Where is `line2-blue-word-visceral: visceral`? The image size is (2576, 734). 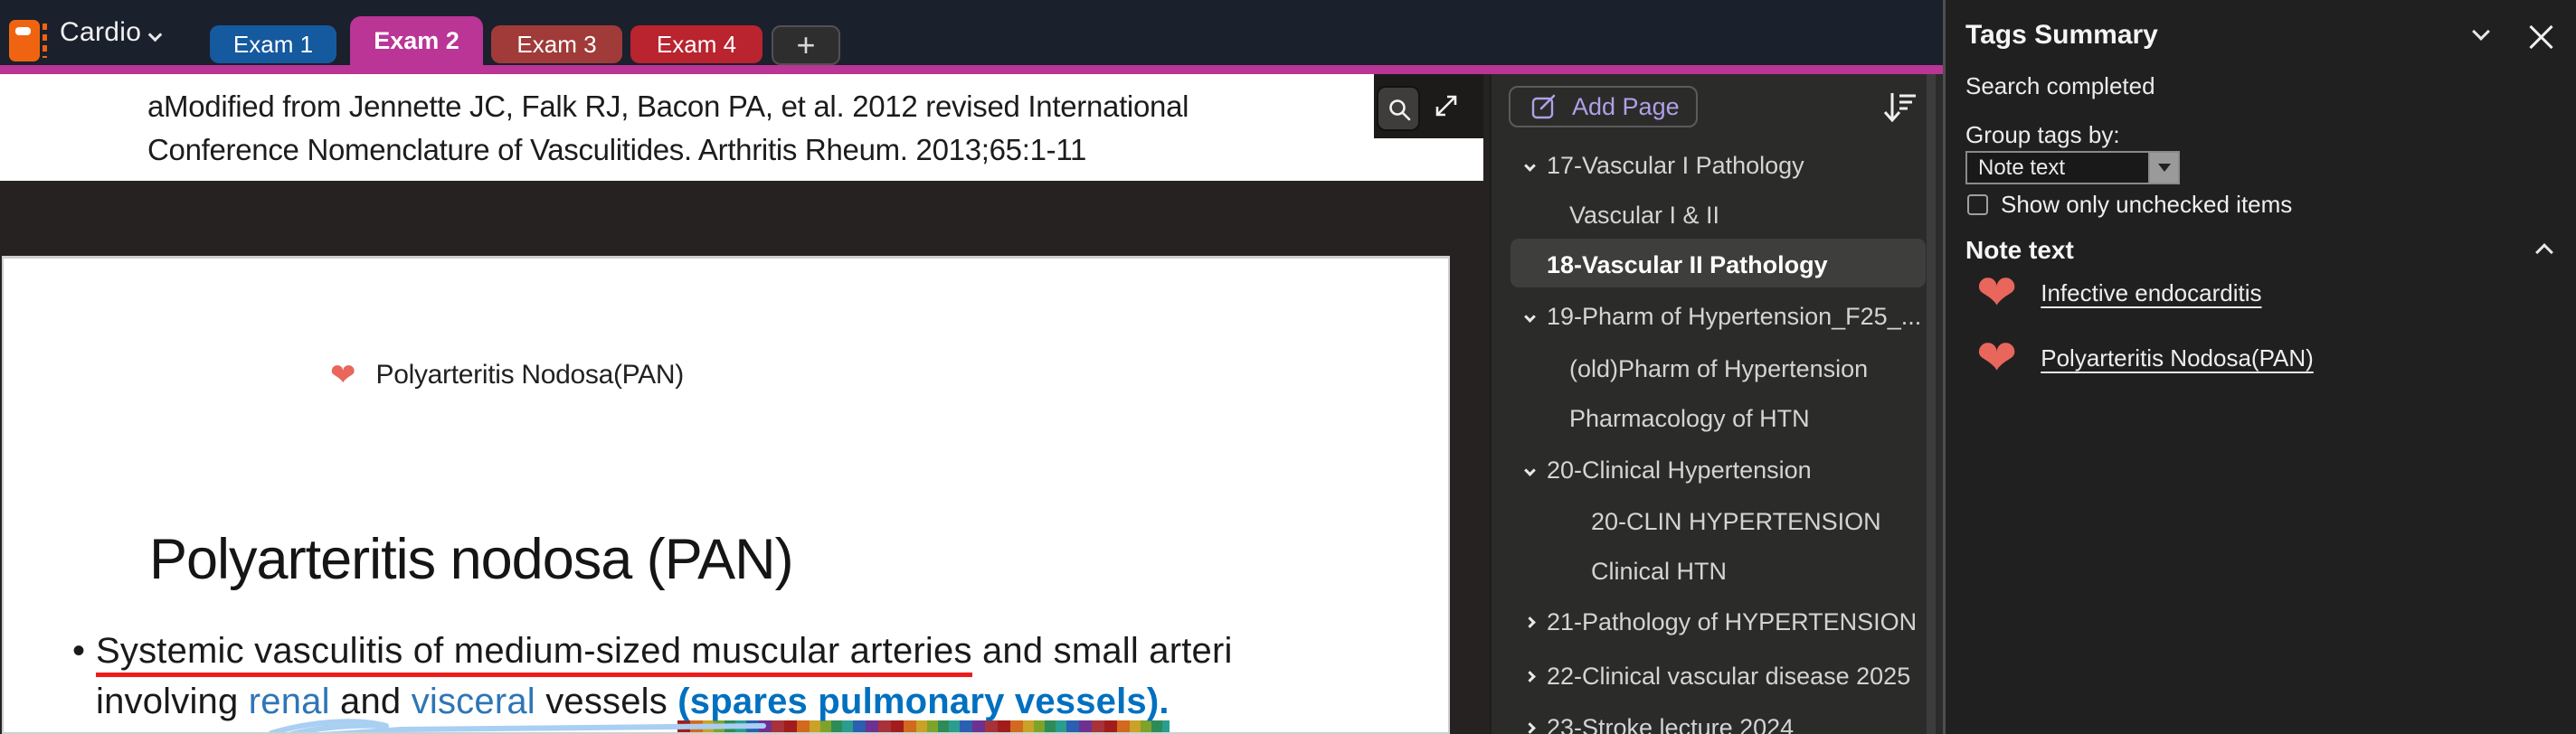 line2-blue-word-visceral: visceral is located at coordinates (473, 701).